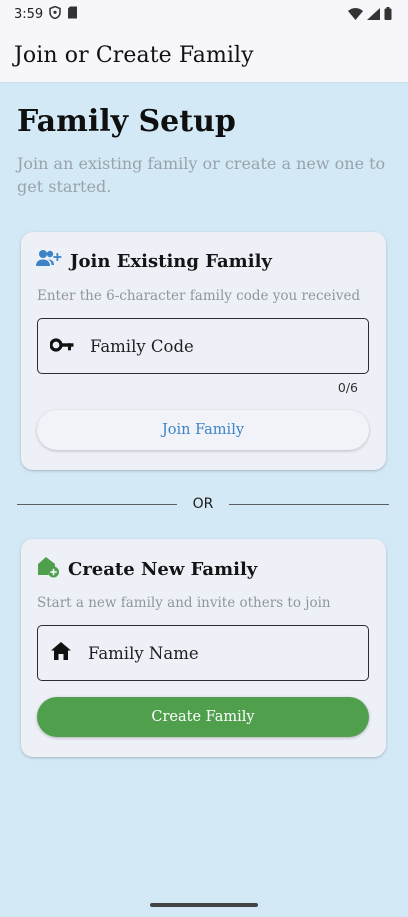 The image size is (408, 917). Describe the element at coordinates (163, 569) in the screenshot. I see `create-card-title: Create New Family` at that location.